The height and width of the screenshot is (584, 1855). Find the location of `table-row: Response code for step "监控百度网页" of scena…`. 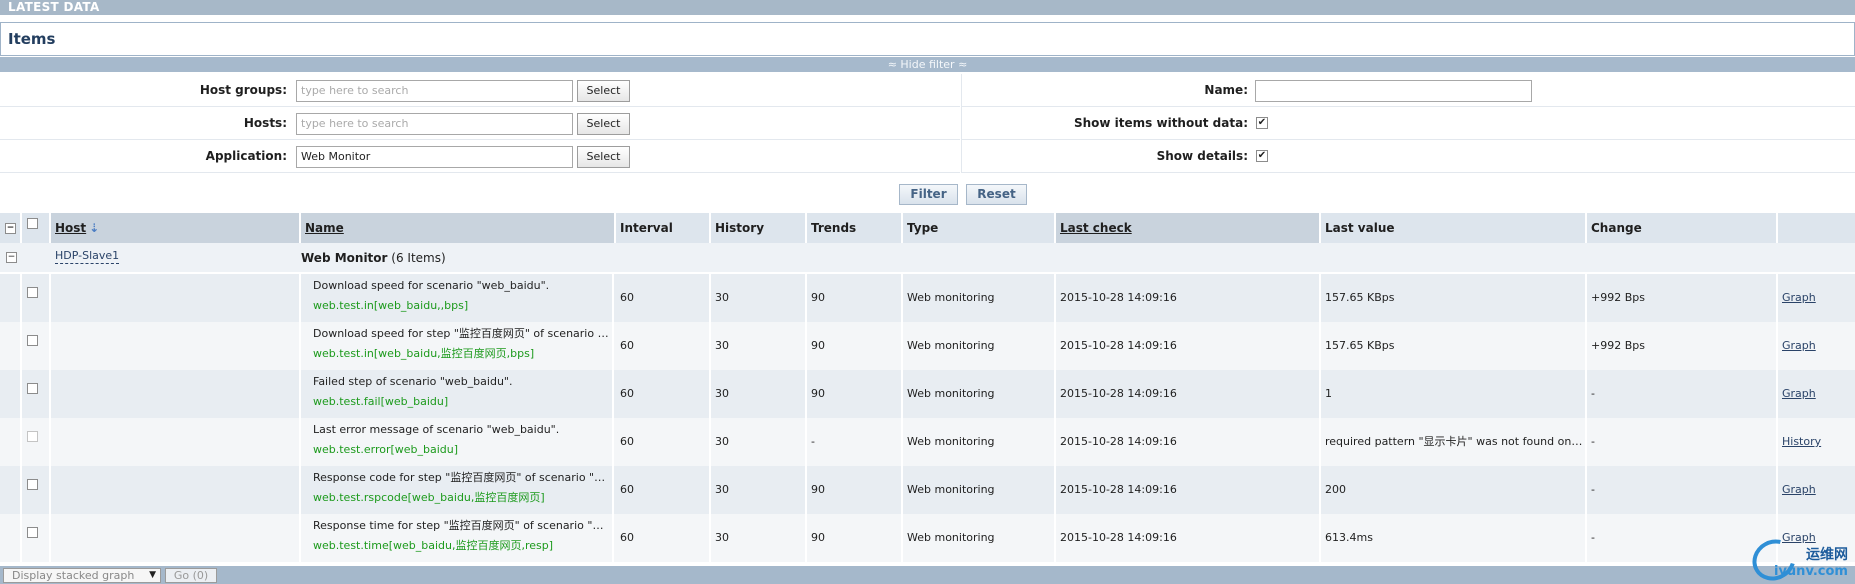

table-row: Response code for step "监控百度网页" of scena… is located at coordinates (927, 490).